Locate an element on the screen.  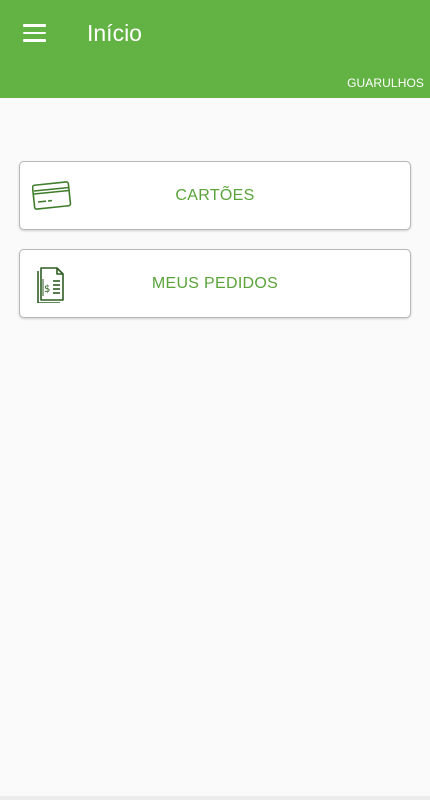
my-orders-button-label: MEUS PEDIDOS is located at coordinates (215, 283).